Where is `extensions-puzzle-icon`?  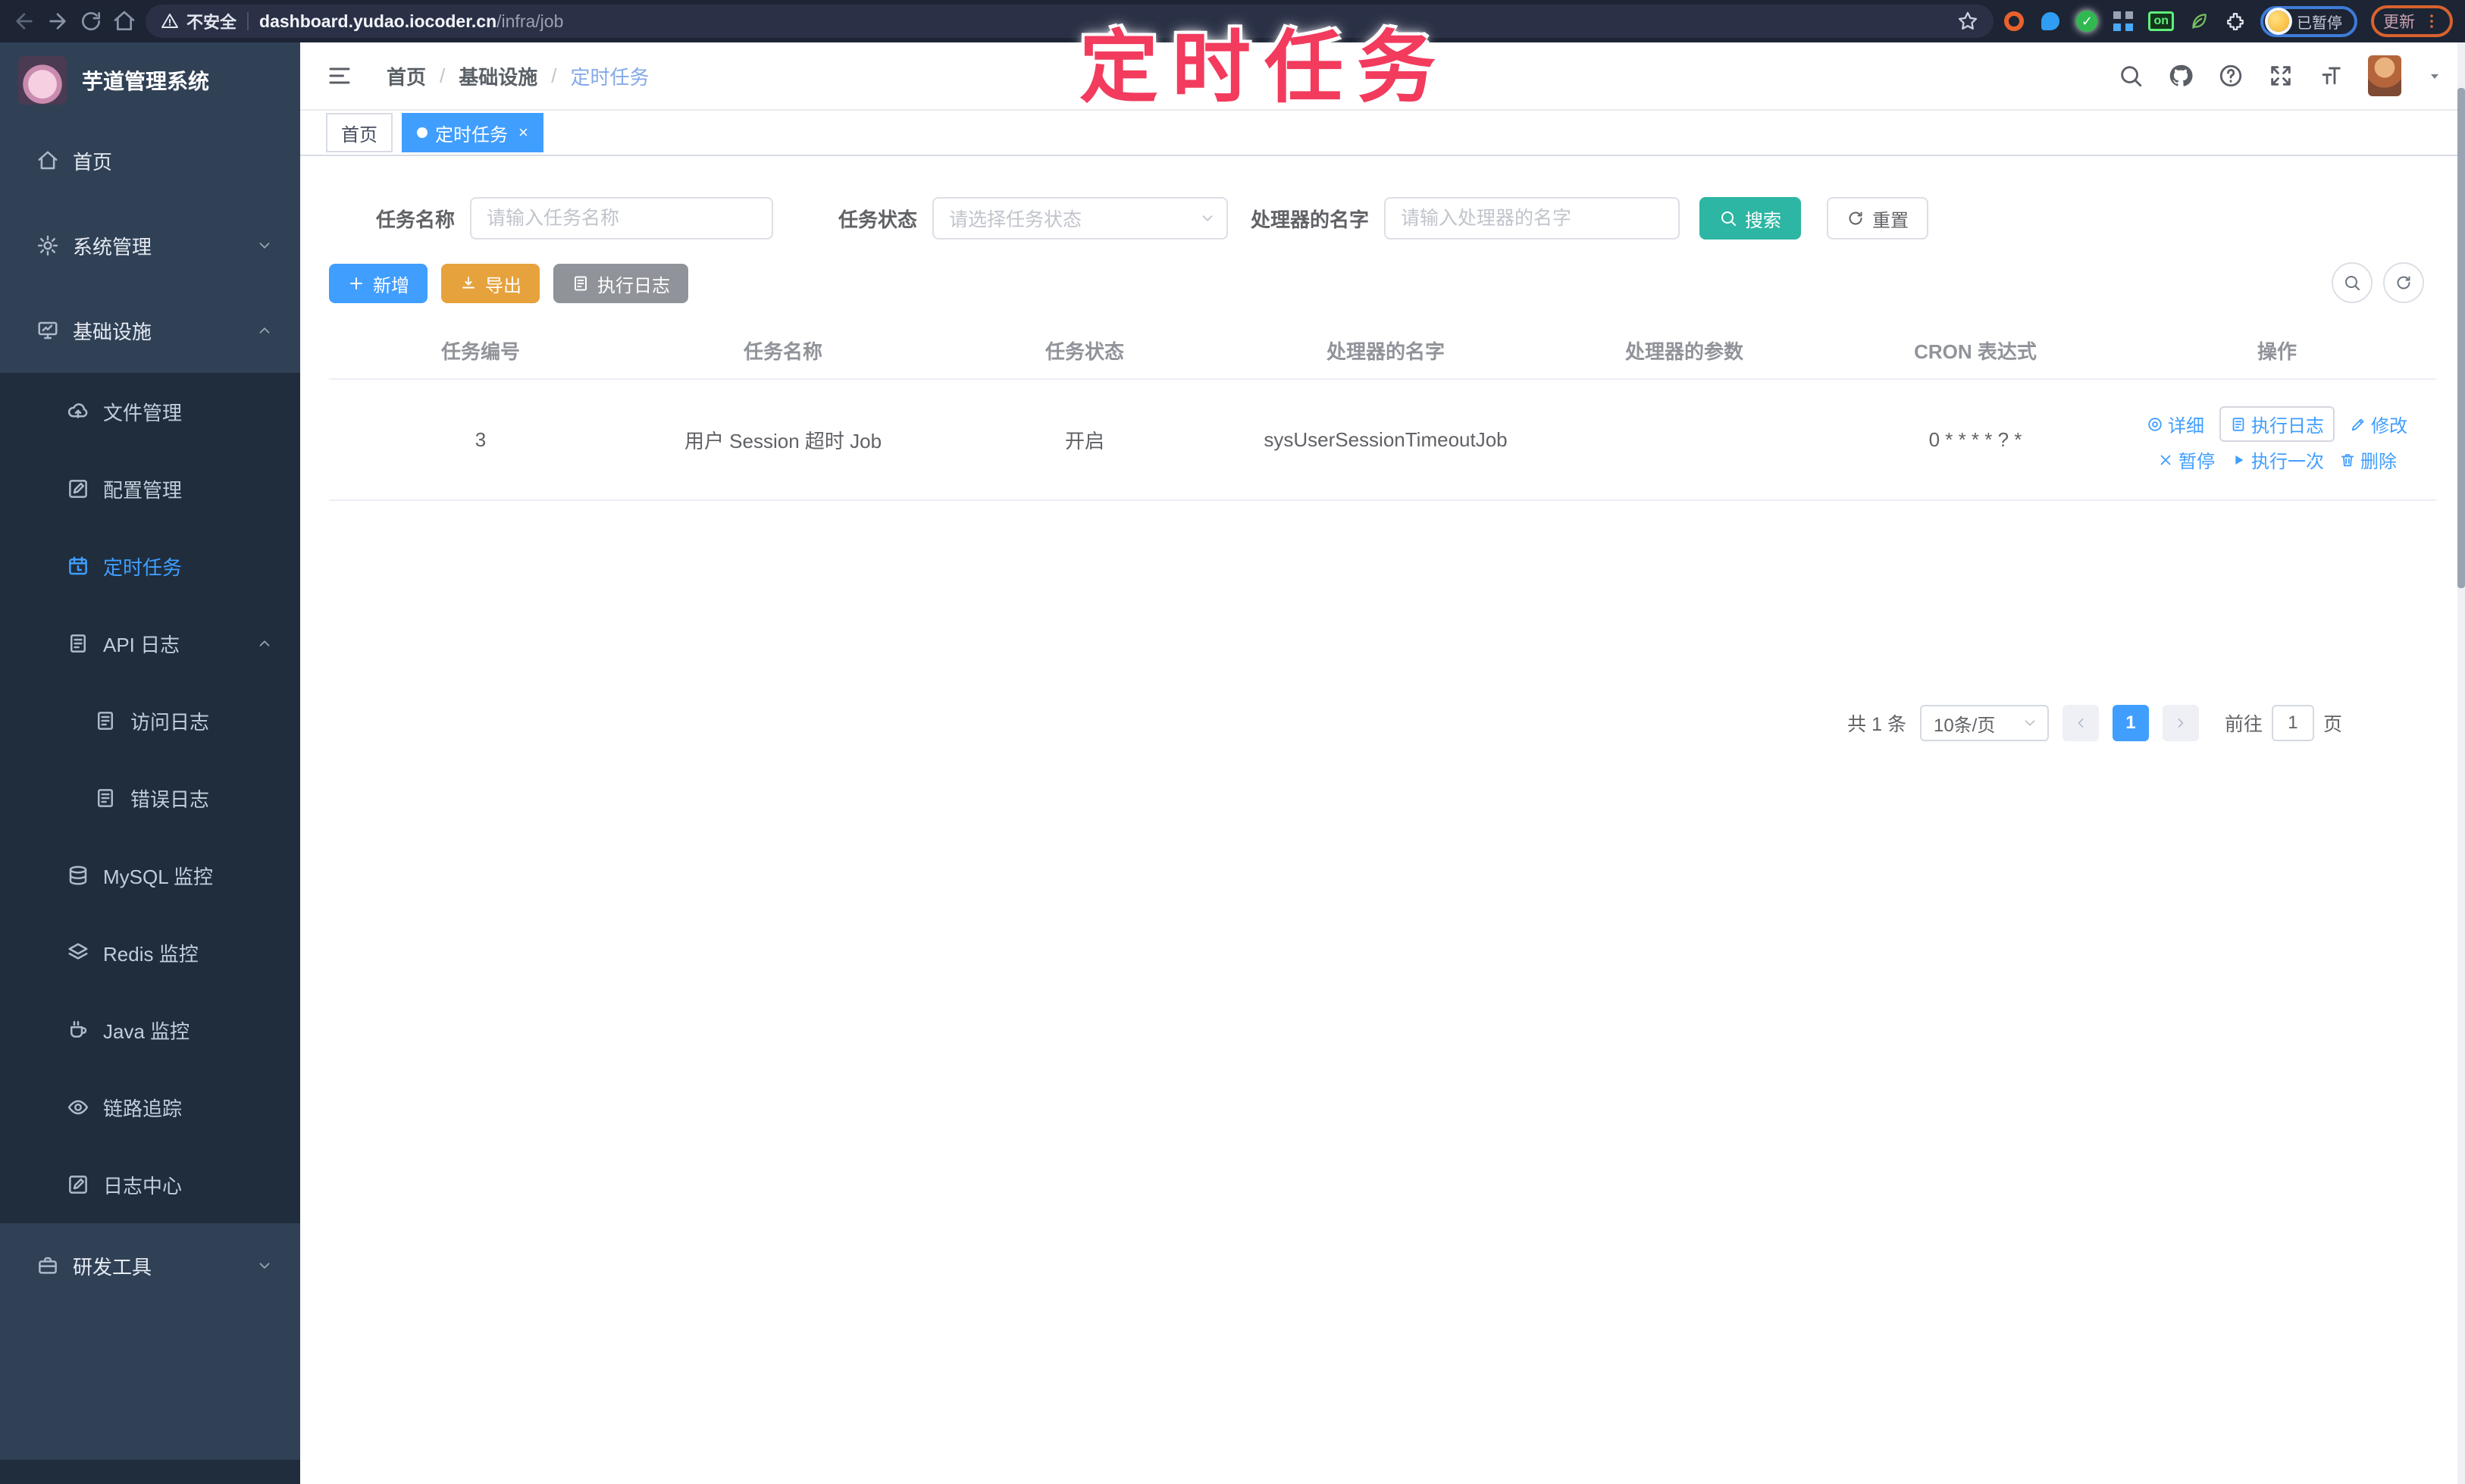 extensions-puzzle-icon is located at coordinates (2235, 22).